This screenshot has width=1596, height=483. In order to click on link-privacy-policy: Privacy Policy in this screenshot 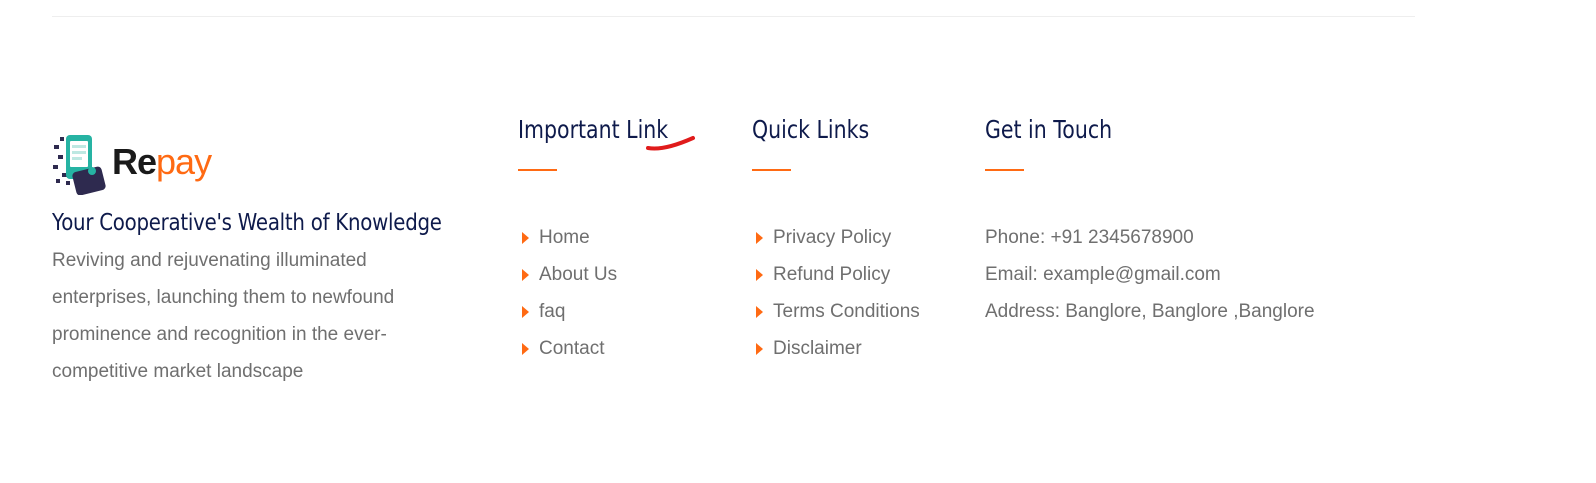, I will do `click(836, 237)`.